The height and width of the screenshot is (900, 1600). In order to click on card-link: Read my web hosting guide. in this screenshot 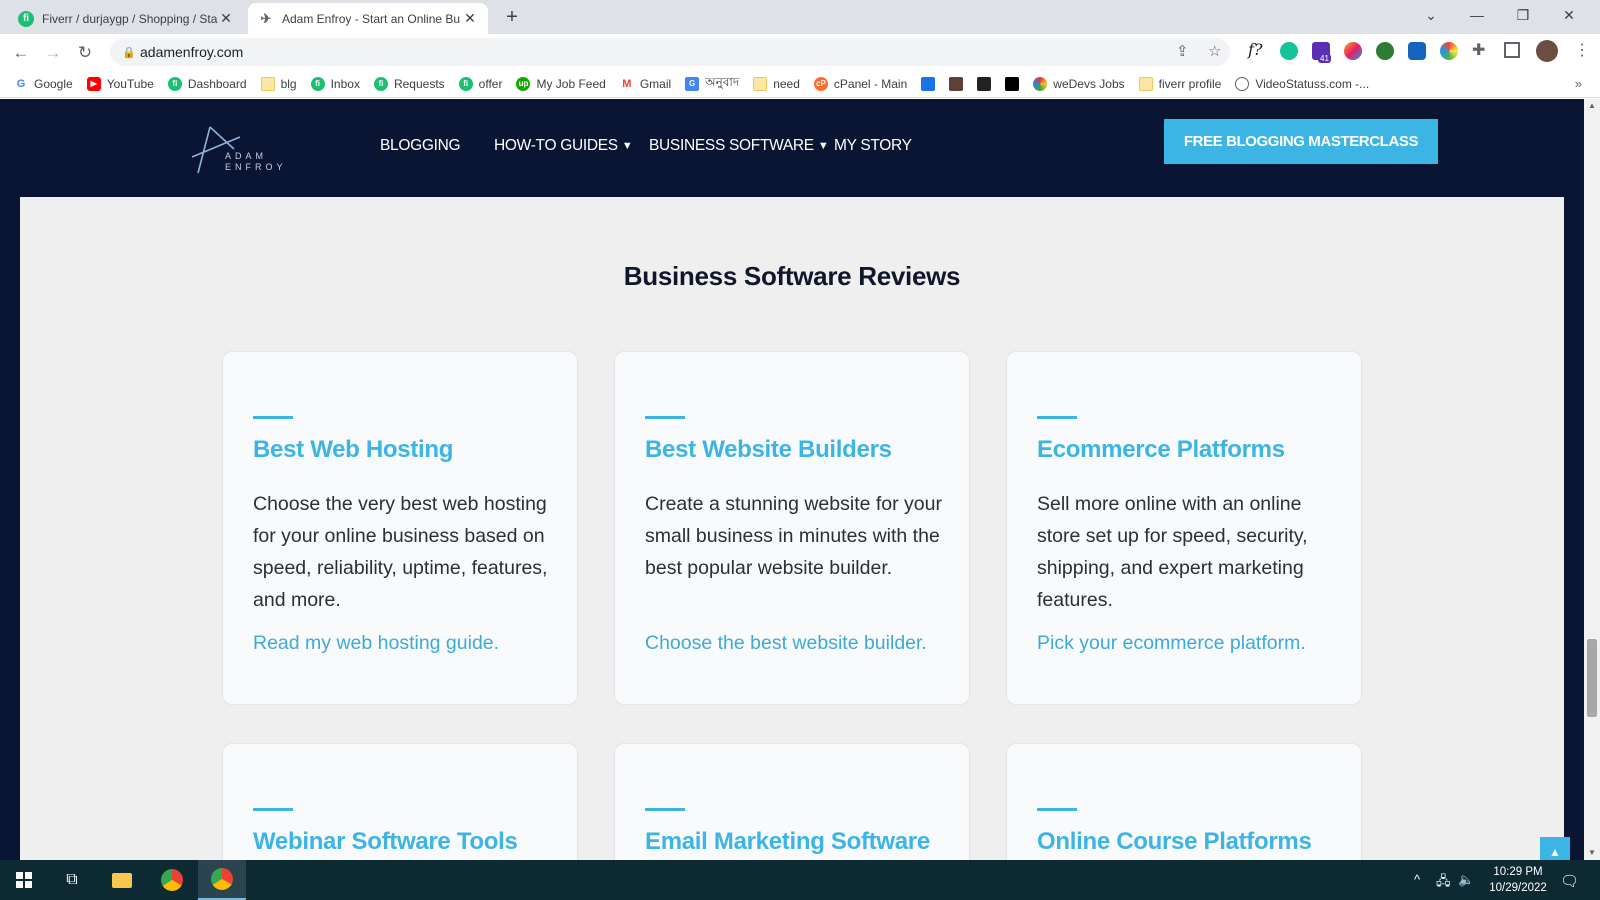, I will do `click(376, 643)`.